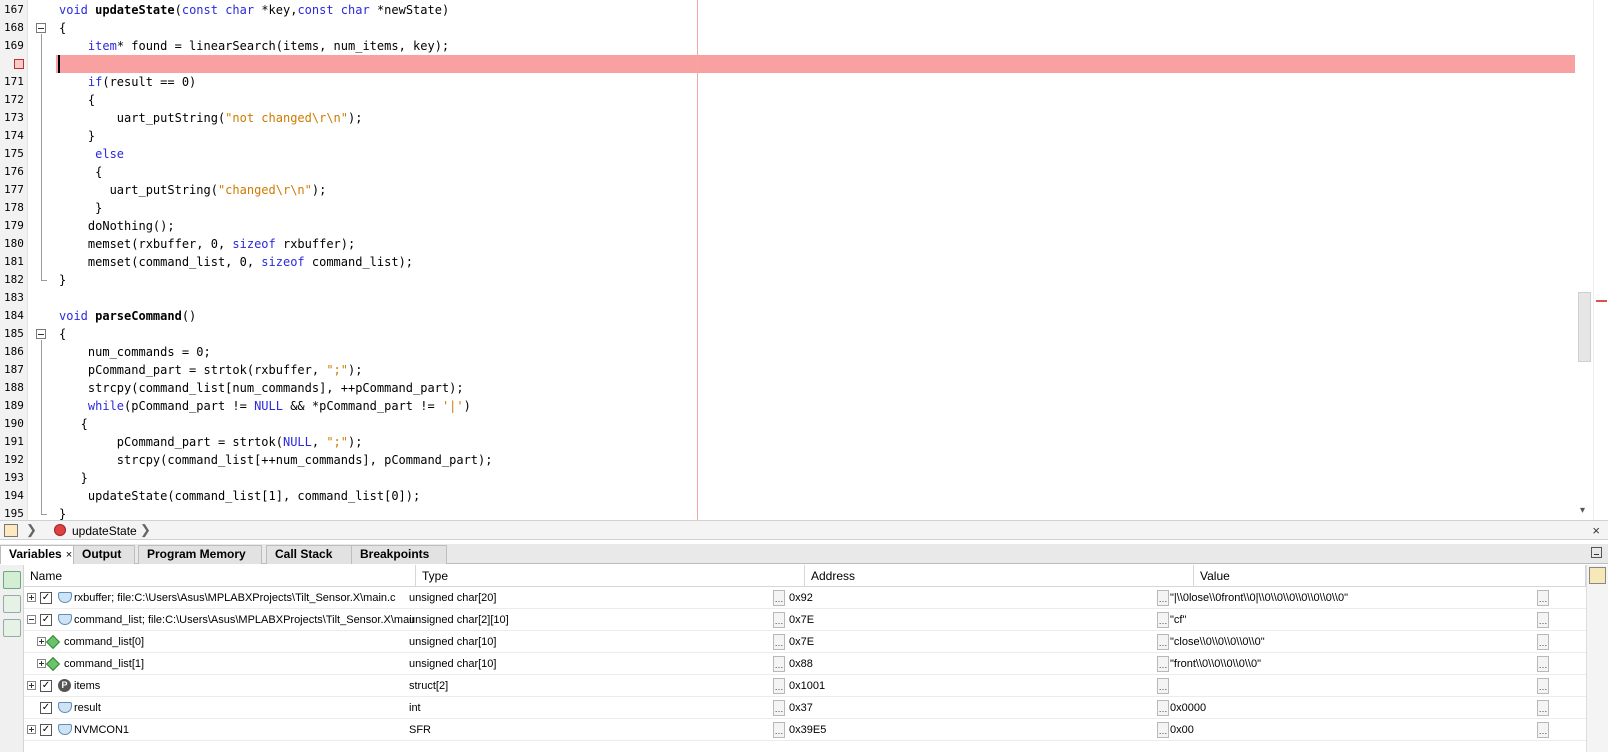 Image resolution: width=1608 pixels, height=752 pixels. What do you see at coordinates (13, 82) in the screenshot?
I see `line-number: 171` at bounding box center [13, 82].